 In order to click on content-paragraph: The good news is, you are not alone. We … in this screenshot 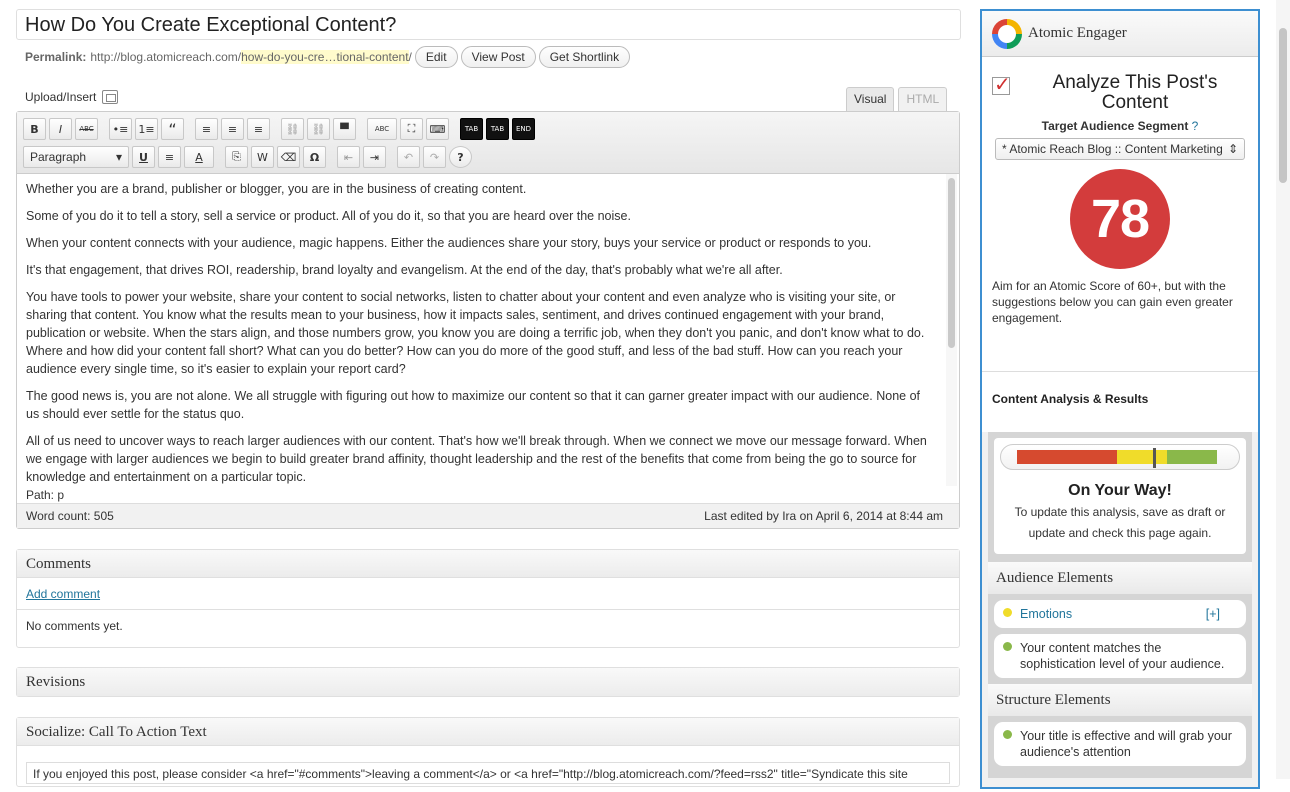, I will do `click(473, 405)`.